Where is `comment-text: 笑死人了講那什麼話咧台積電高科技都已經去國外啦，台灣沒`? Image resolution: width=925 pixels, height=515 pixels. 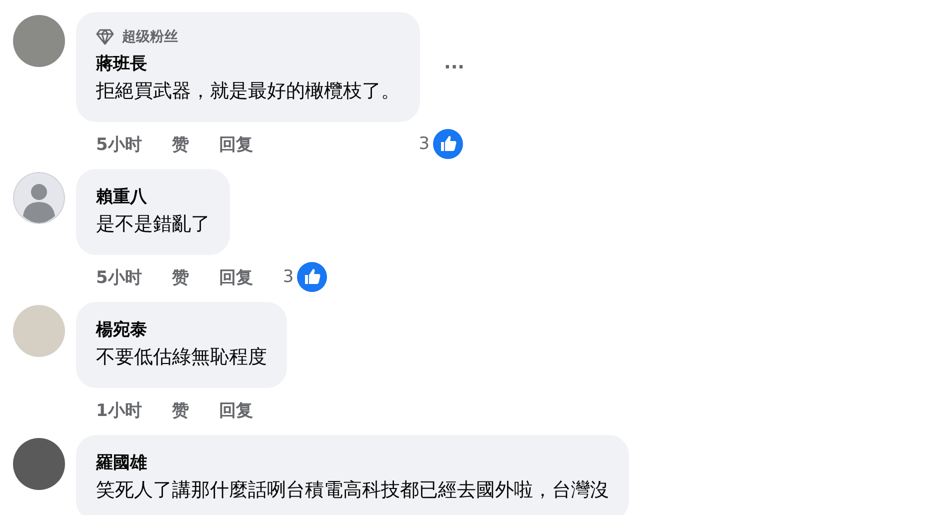
comment-text: 笑死人了講那什麼話咧台積電高科技都已經去國外啦，台灣沒 is located at coordinates (352, 490).